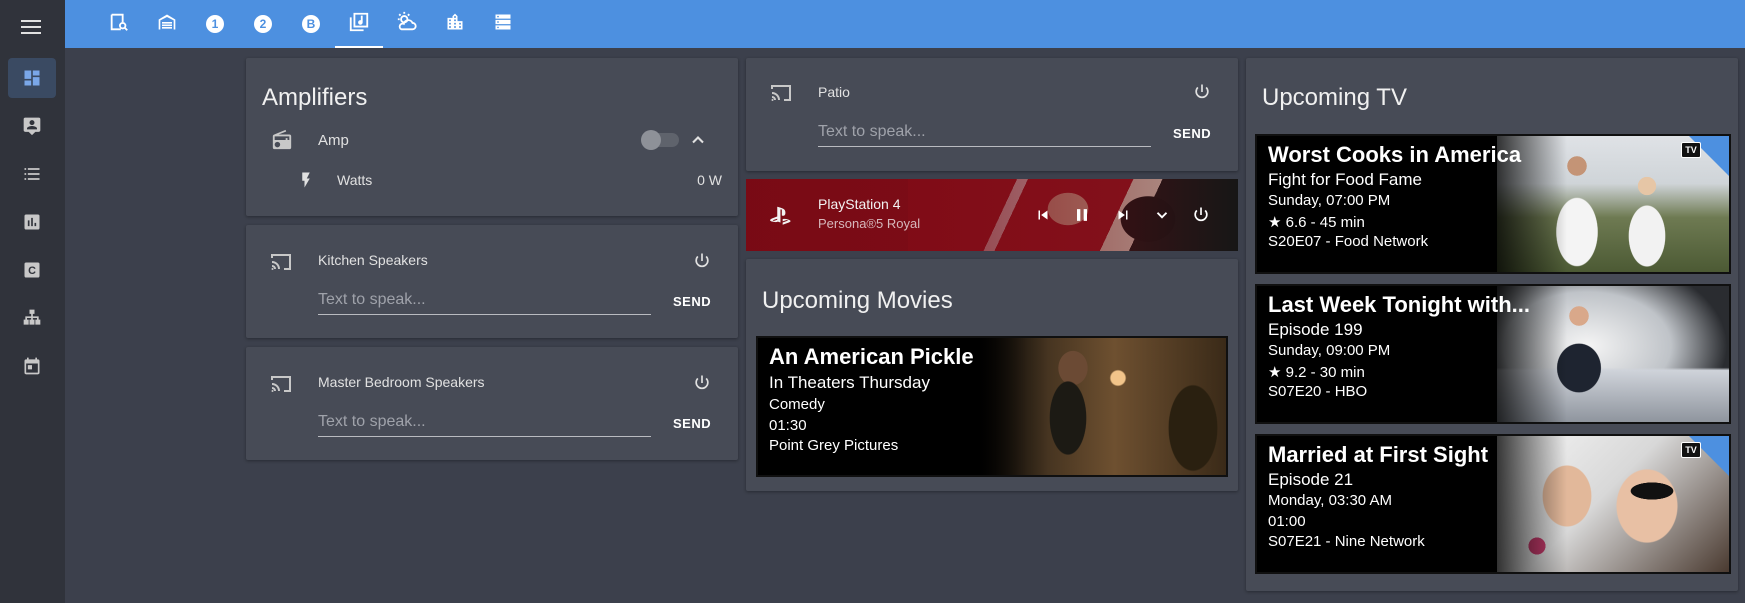 The image size is (1745, 603). What do you see at coordinates (859, 204) in the screenshot?
I see `media-title: PlayStation 4` at bounding box center [859, 204].